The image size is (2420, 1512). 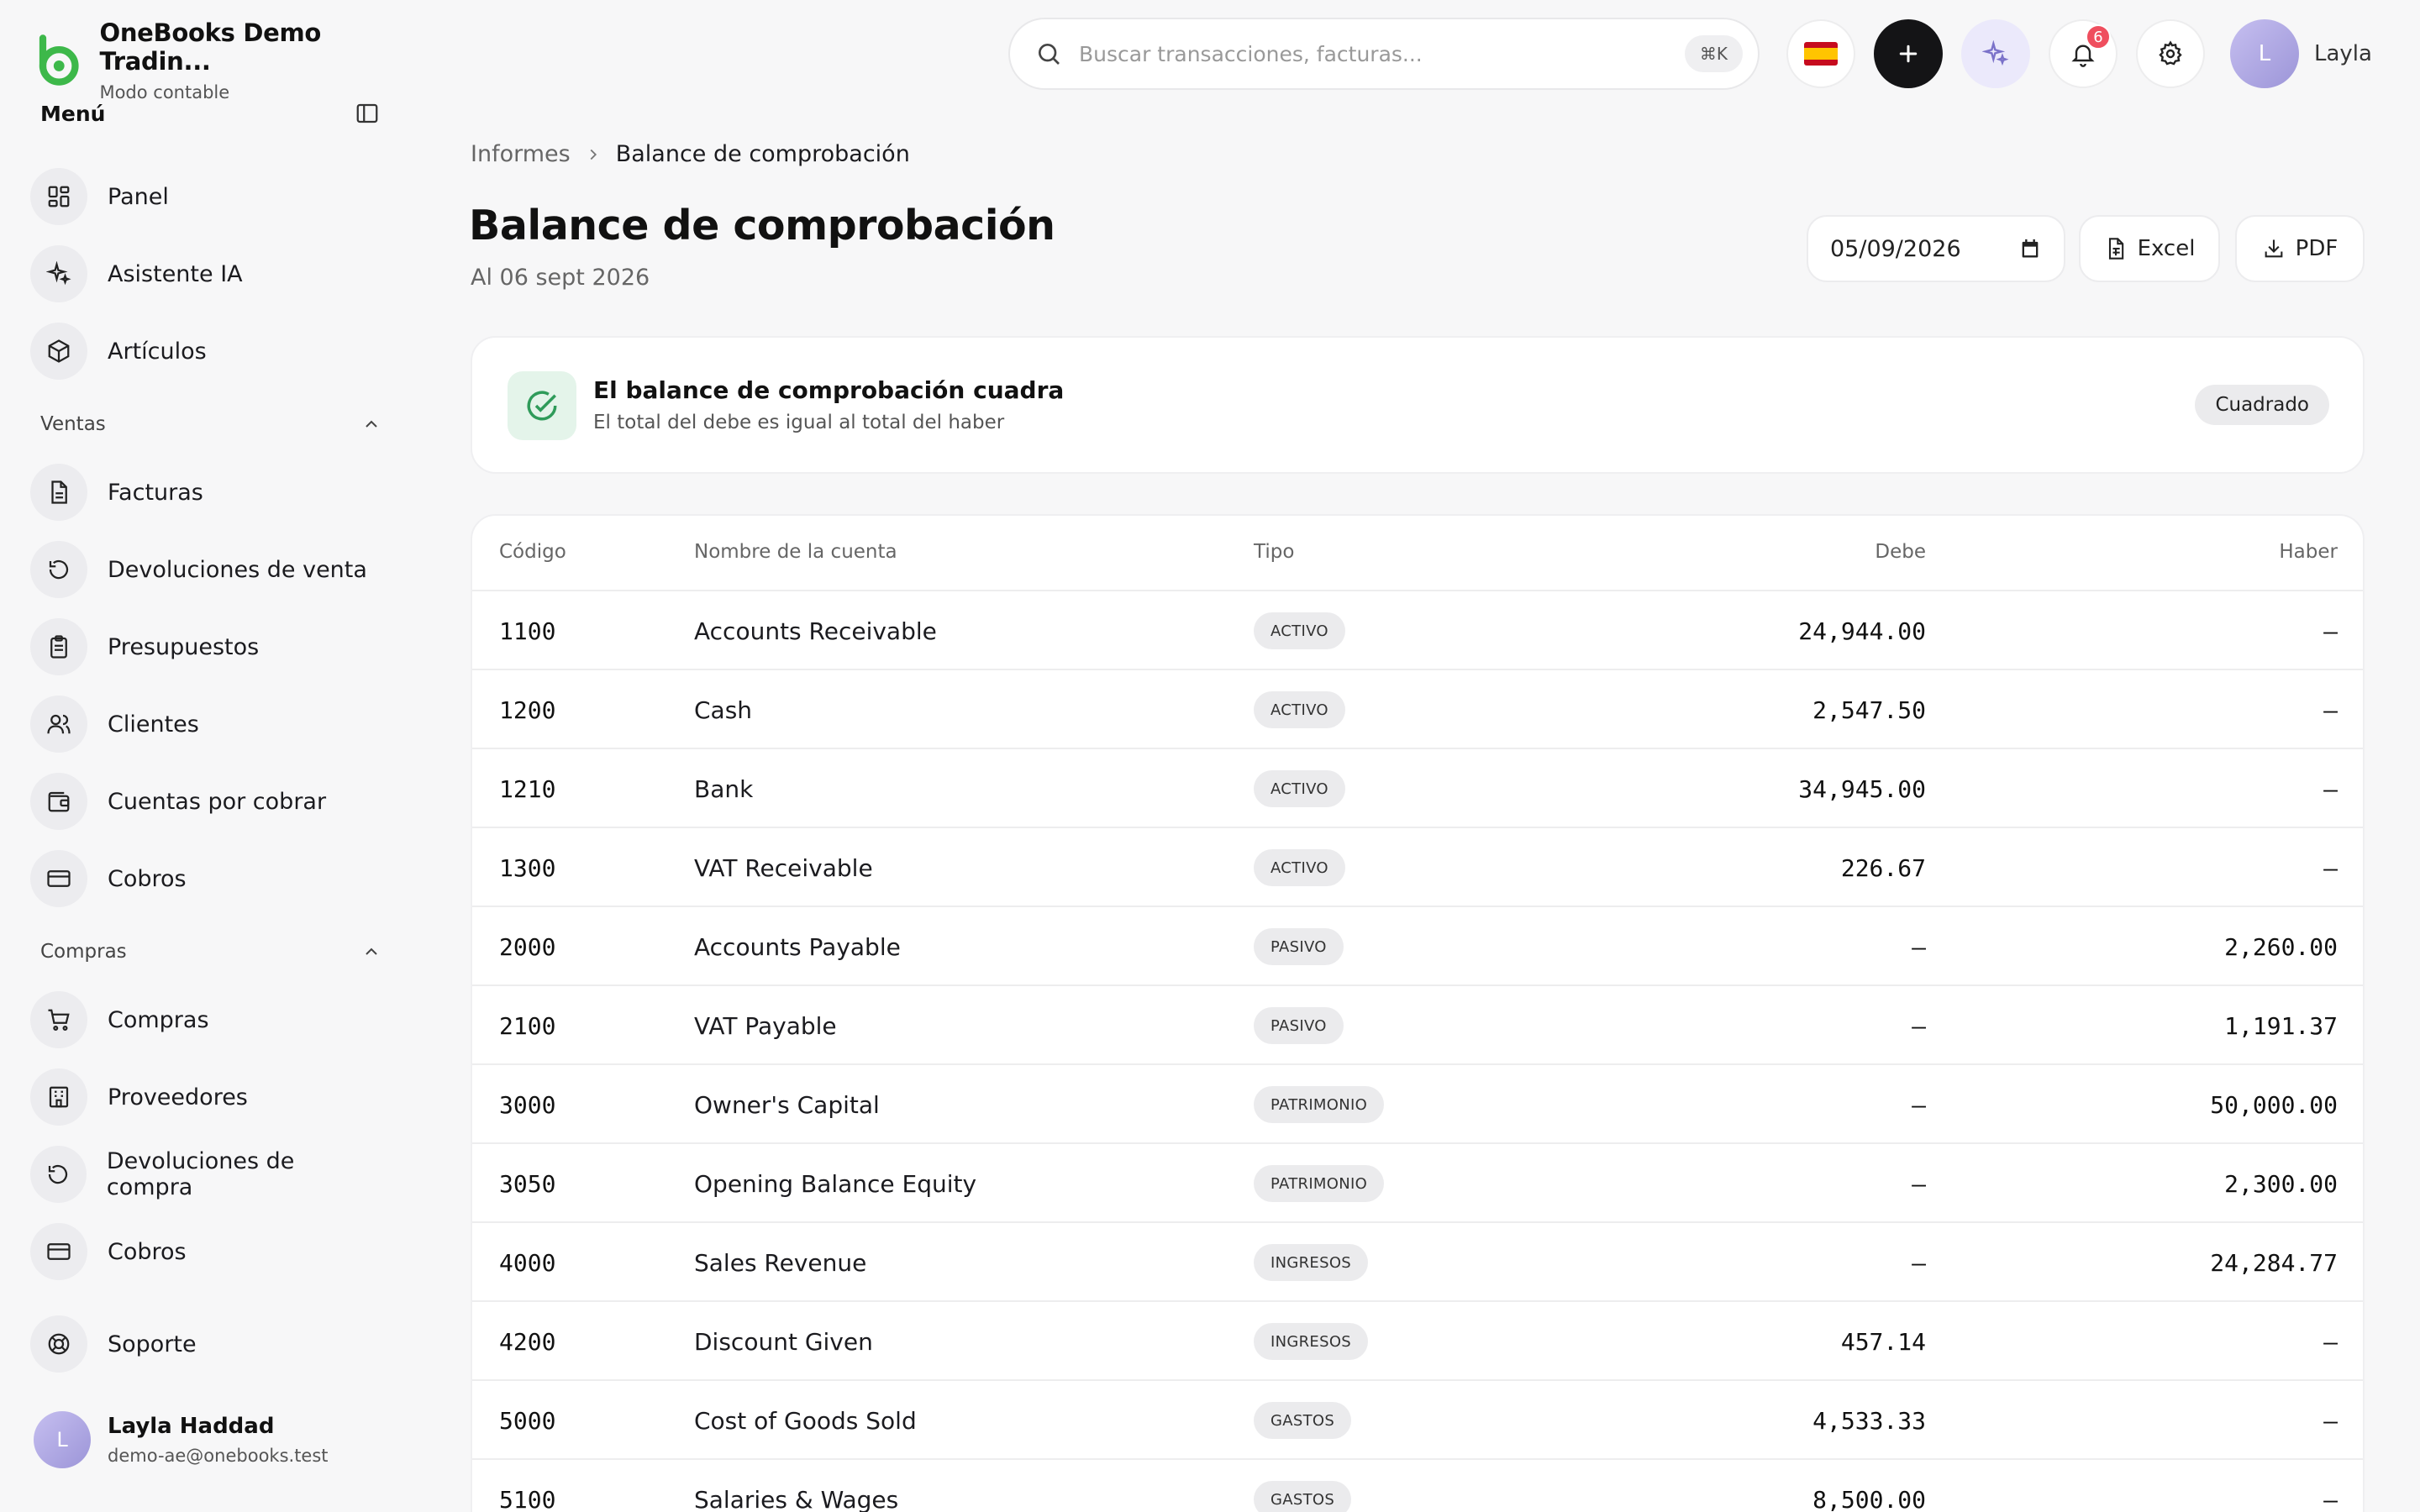 I want to click on sidebar-item-panel: Panel, so click(x=206, y=196).